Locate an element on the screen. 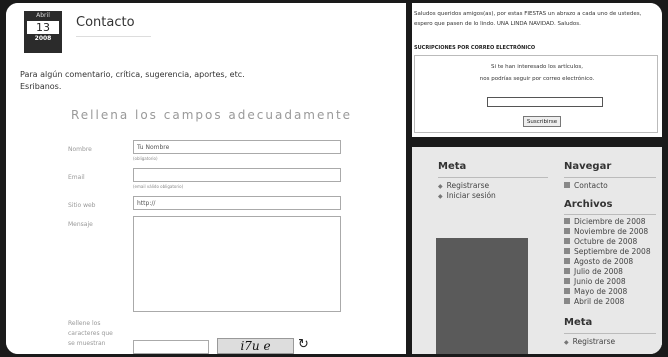 The image size is (668, 357). date-day: 13 is located at coordinates (43, 27).